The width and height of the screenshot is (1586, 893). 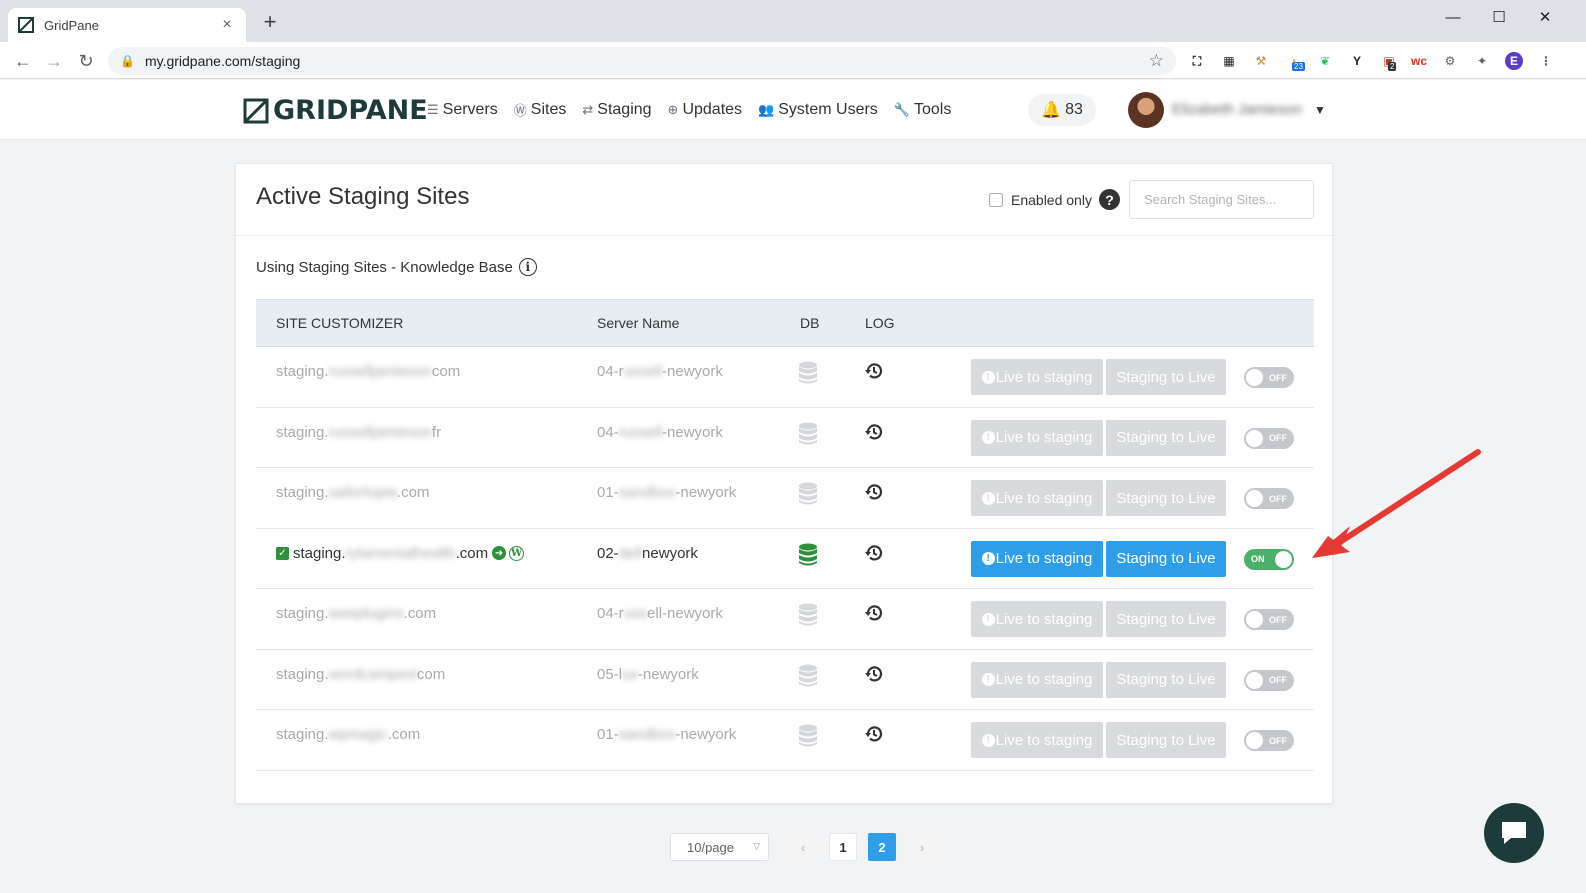 I want to click on prev-page-button: ‹, so click(x=803, y=847).